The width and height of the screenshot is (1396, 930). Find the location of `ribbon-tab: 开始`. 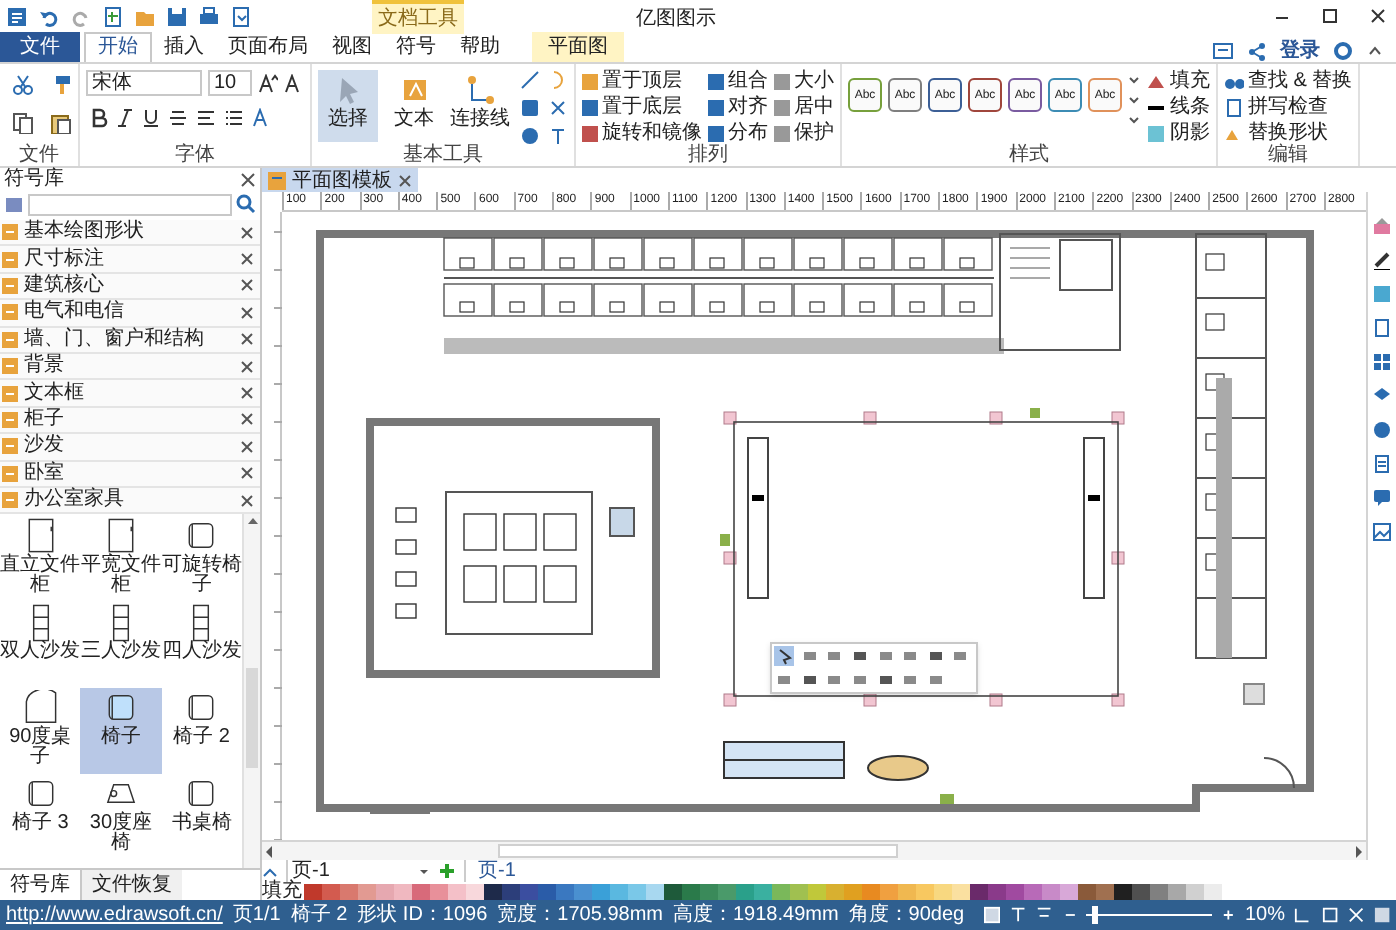

ribbon-tab: 开始 is located at coordinates (118, 47).